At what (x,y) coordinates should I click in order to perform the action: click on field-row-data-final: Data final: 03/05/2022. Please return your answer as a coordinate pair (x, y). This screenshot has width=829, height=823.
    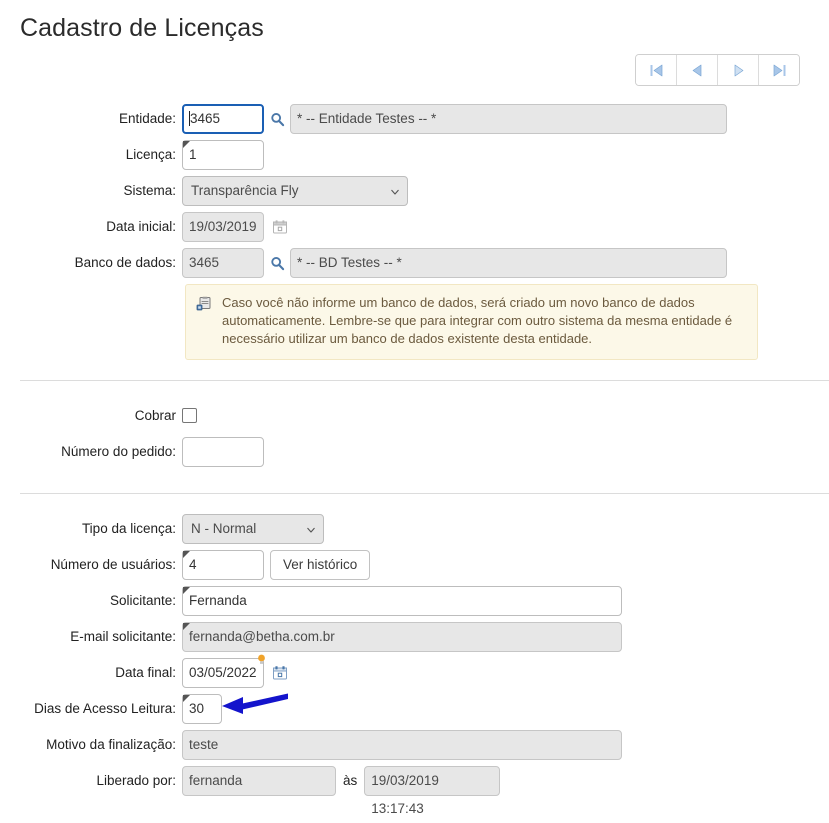
    Looking at the image, I should click on (414, 671).